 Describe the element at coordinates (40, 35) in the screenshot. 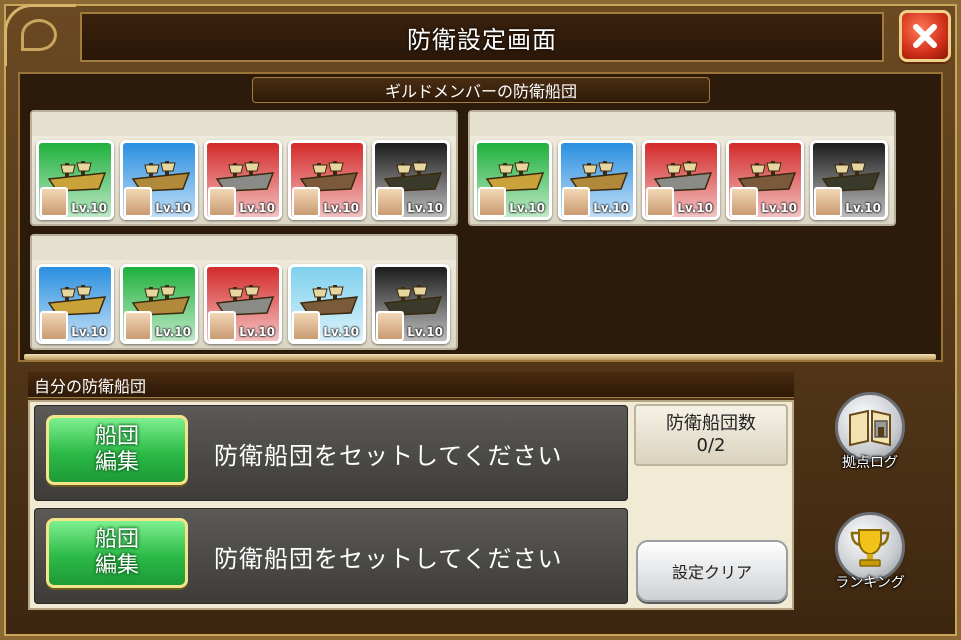

I see `corner-ornament` at that location.